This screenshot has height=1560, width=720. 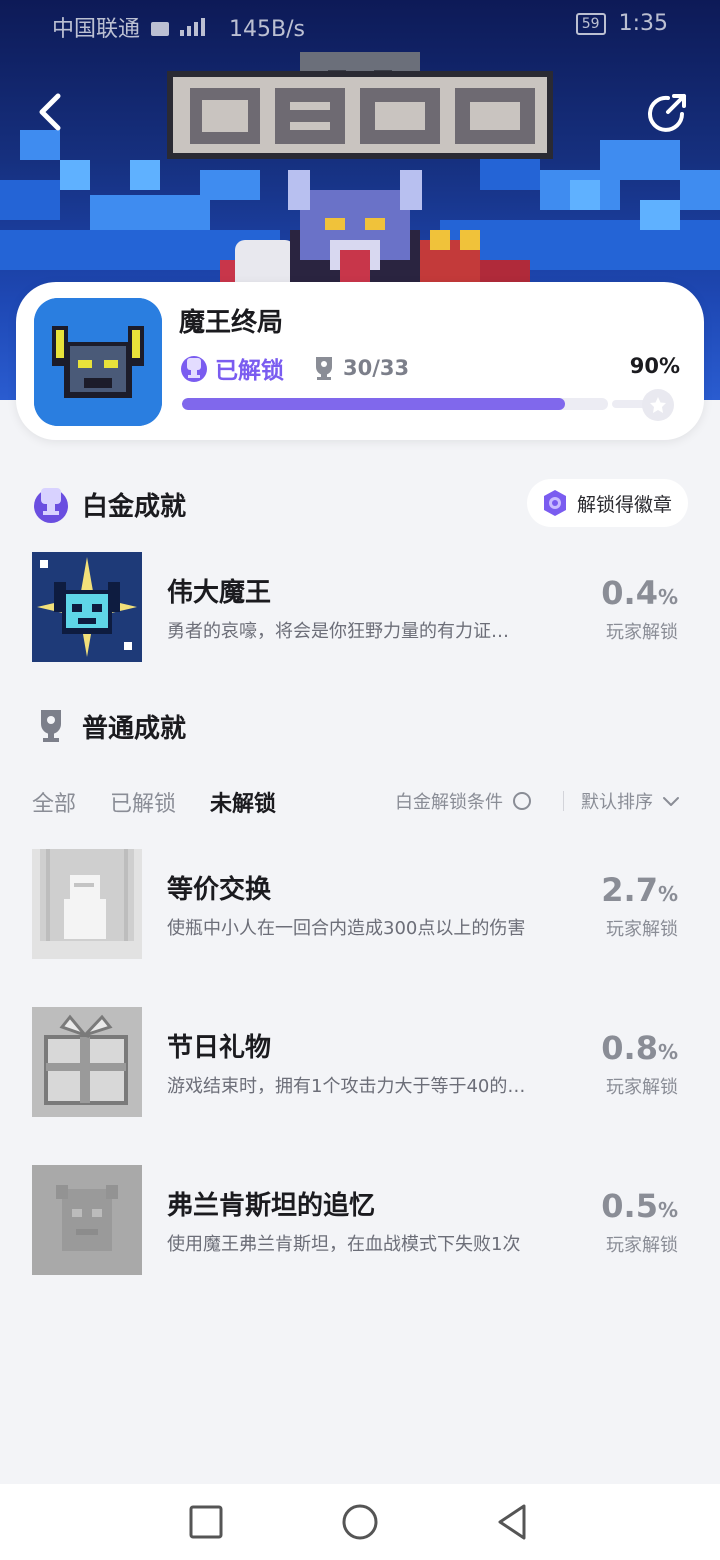 I want to click on achievement-unlock-rate: 0.4%, so click(x=639, y=593).